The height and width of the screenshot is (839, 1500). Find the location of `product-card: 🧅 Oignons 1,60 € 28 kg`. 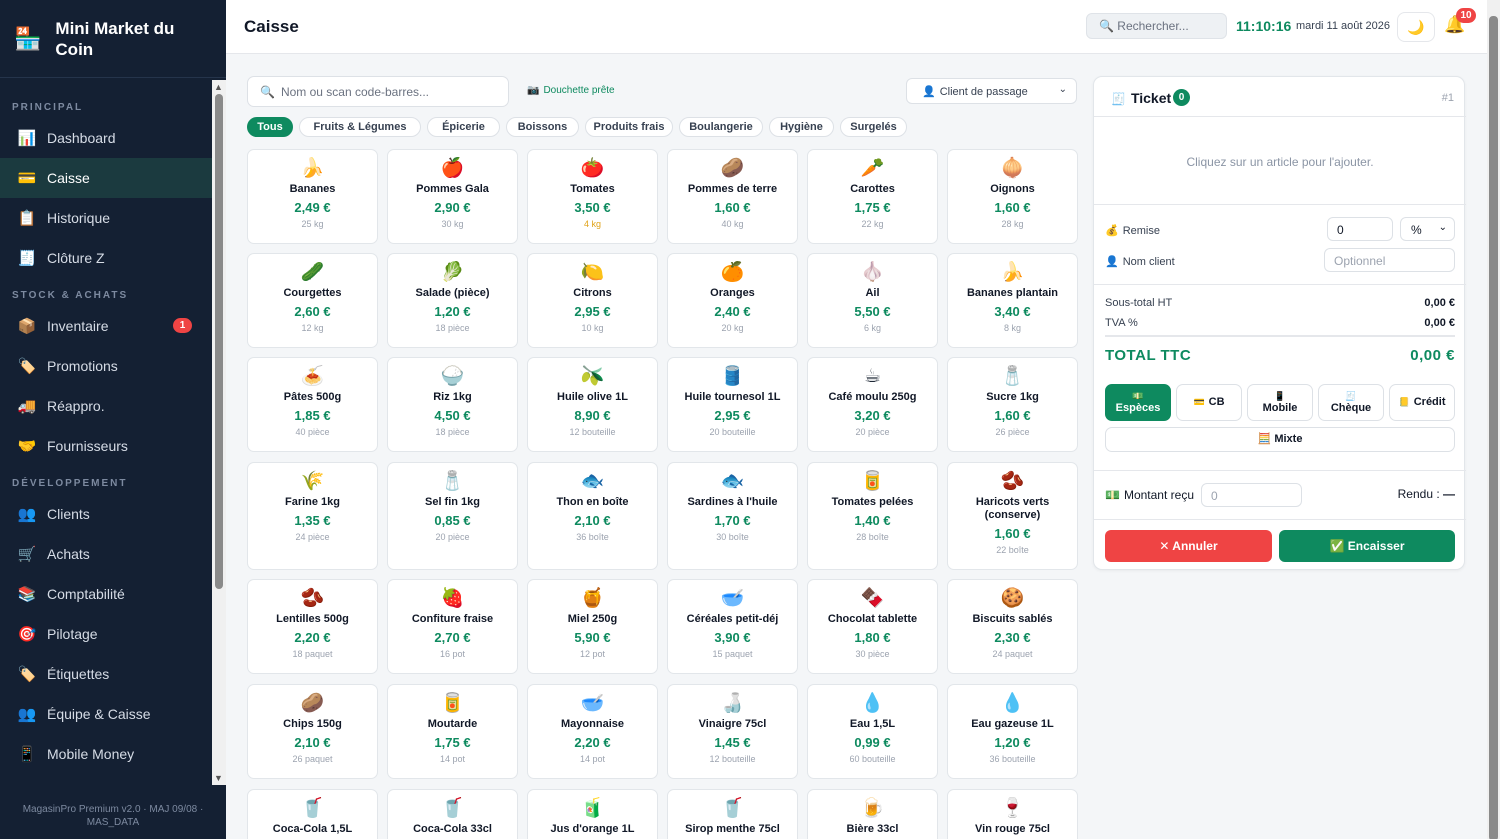

product-card: 🧅 Oignons 1,60 € 28 kg is located at coordinates (1012, 196).